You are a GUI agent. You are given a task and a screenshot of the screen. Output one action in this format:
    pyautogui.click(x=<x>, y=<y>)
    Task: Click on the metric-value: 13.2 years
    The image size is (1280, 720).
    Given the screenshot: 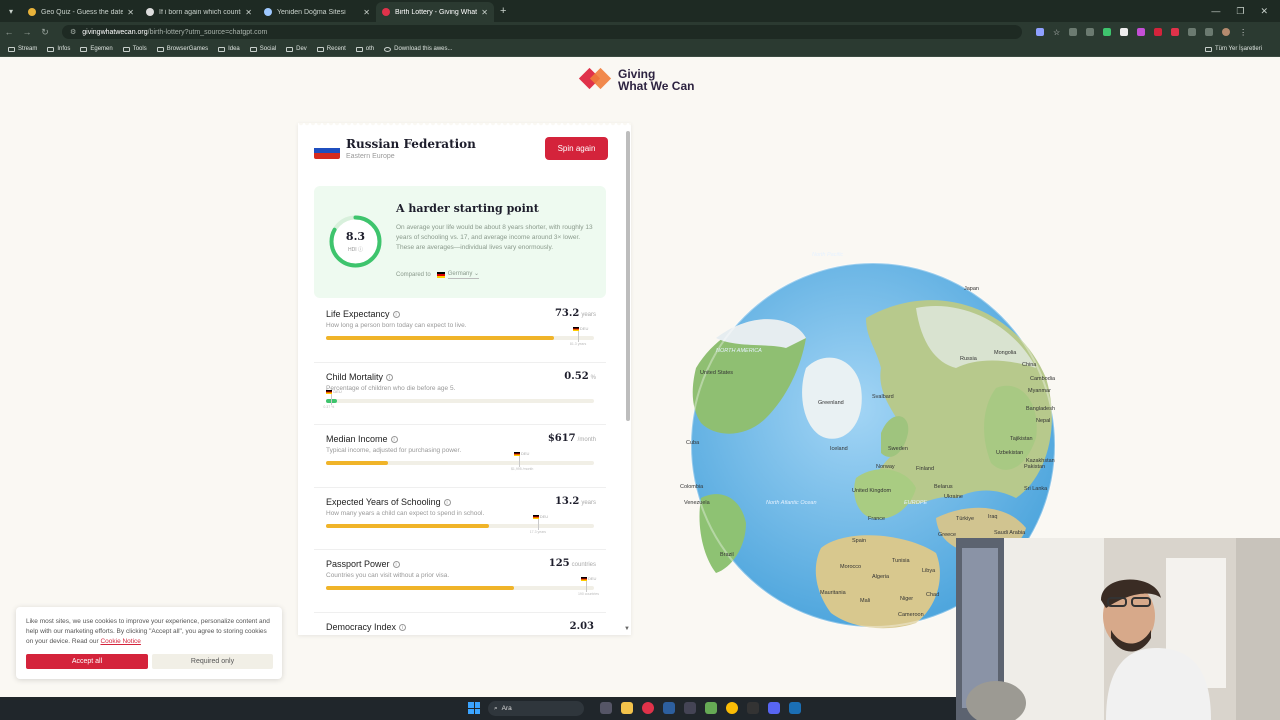 What is the action you would take?
    pyautogui.click(x=575, y=501)
    